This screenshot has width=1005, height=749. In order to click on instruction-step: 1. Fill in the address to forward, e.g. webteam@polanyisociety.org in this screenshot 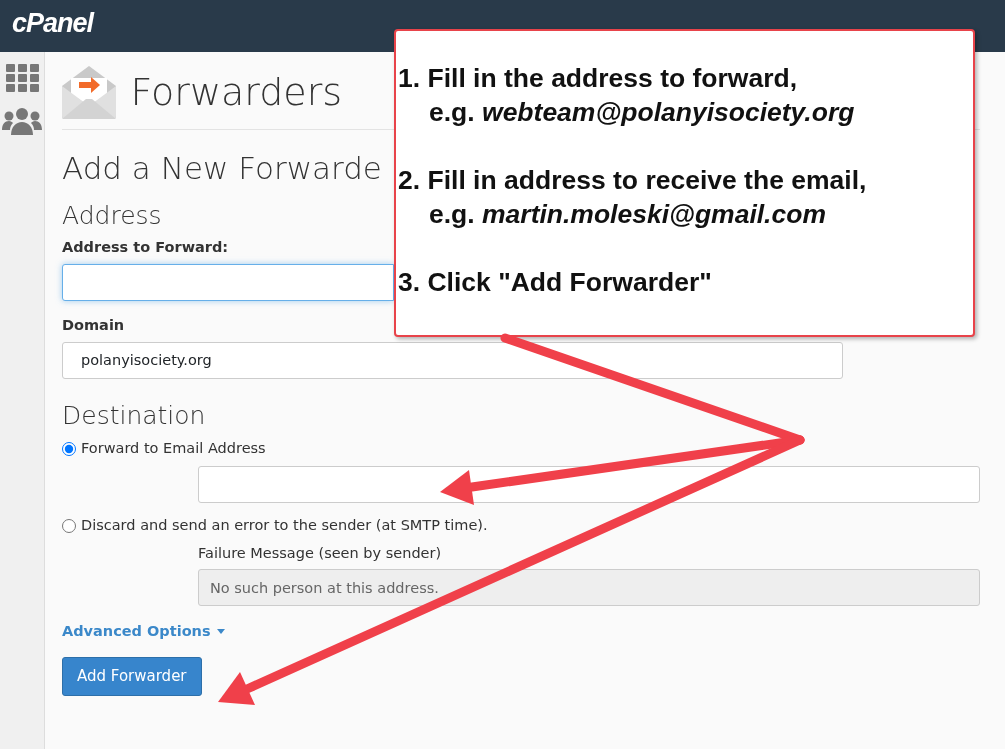, I will do `click(626, 95)`.